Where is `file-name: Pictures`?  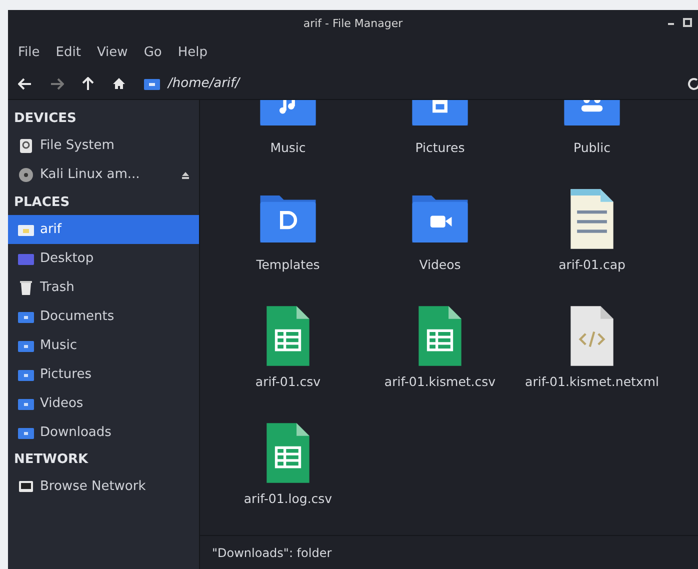
file-name: Pictures is located at coordinates (440, 148).